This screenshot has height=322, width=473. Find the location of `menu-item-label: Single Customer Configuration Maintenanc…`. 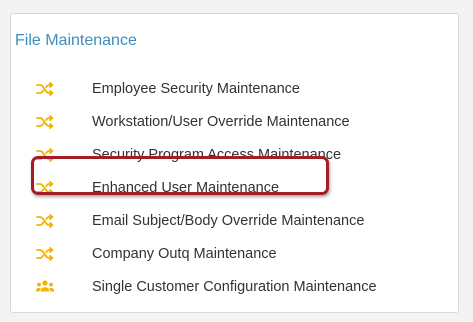

menu-item-label: Single Customer Configuration Maintenanc… is located at coordinates (234, 286).